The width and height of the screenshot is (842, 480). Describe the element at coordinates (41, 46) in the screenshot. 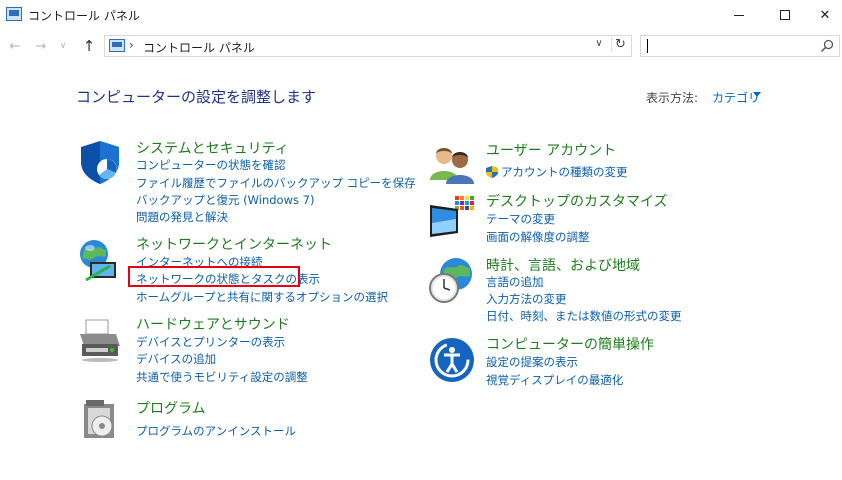

I see `forward-button: →` at that location.